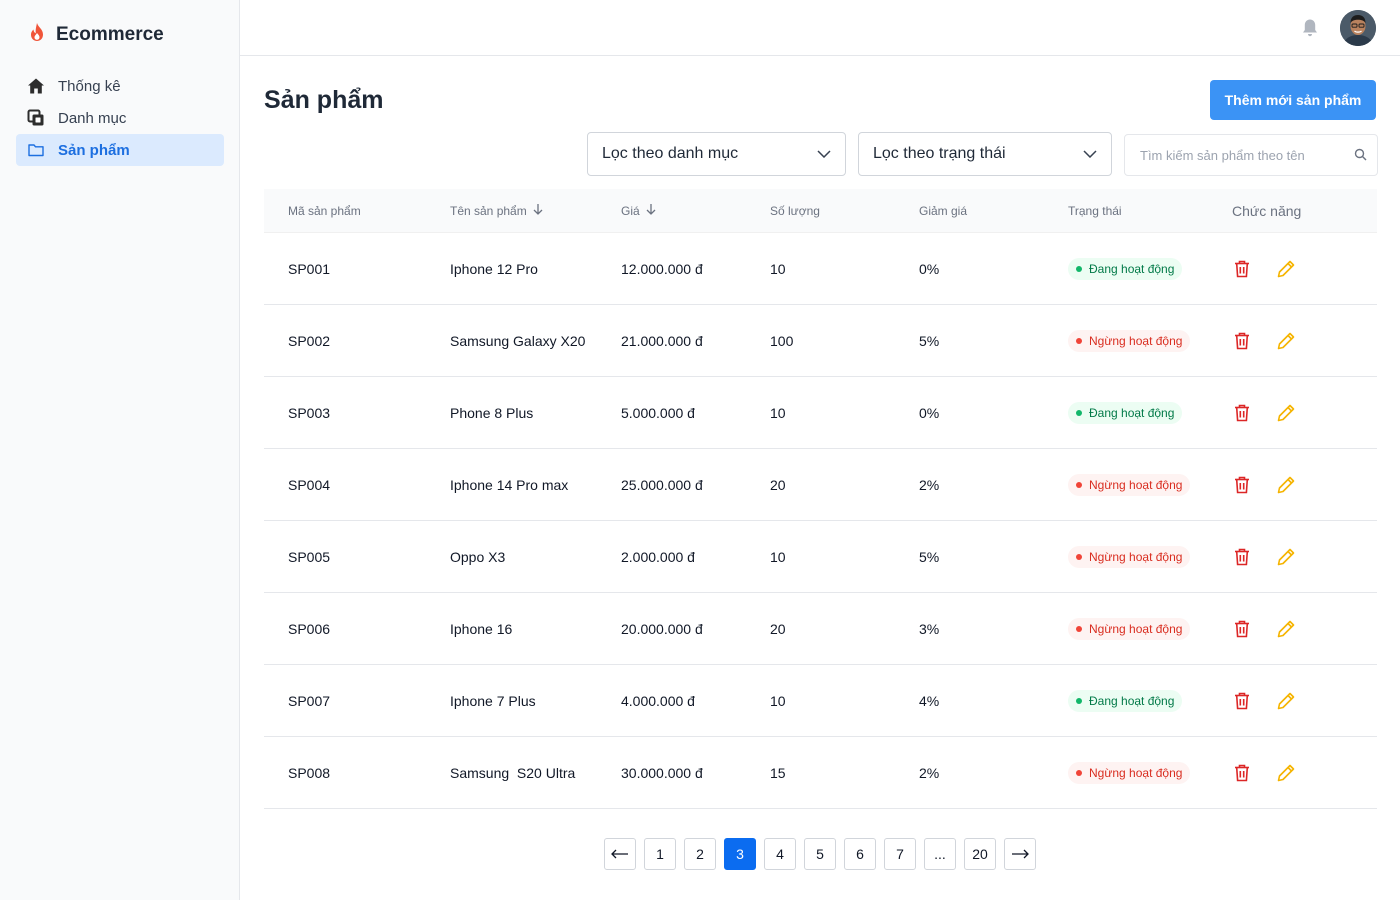  I want to click on add-product-button: Thêm mới sản phẩm, so click(1293, 100).